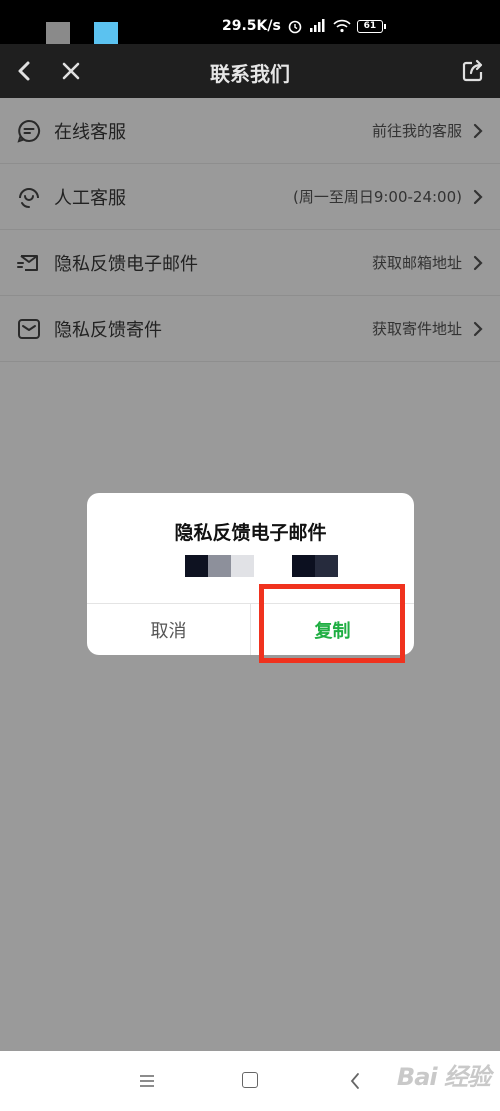 This screenshot has width=500, height=1111. Describe the element at coordinates (250, 263) in the screenshot. I see `list-item-privacy-email: 隐私反馈电子邮件 获取邮箱地址` at that location.